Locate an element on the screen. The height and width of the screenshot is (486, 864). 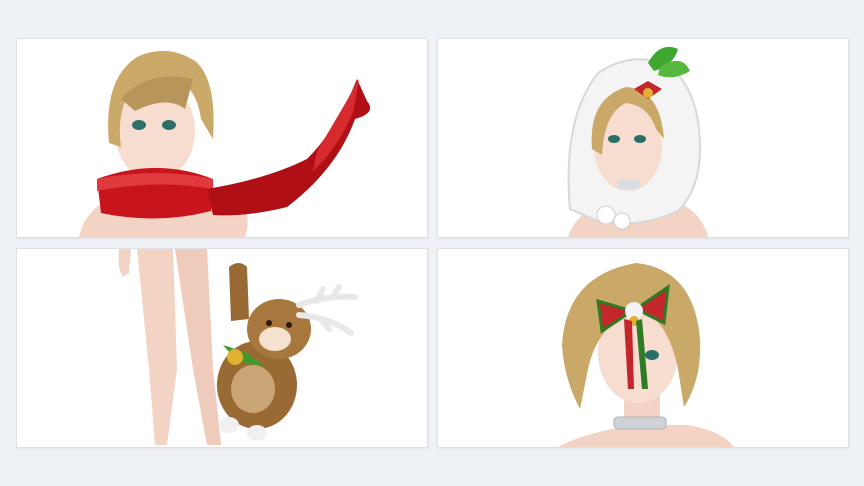
fur-hood-illustration is located at coordinates (637, 141).